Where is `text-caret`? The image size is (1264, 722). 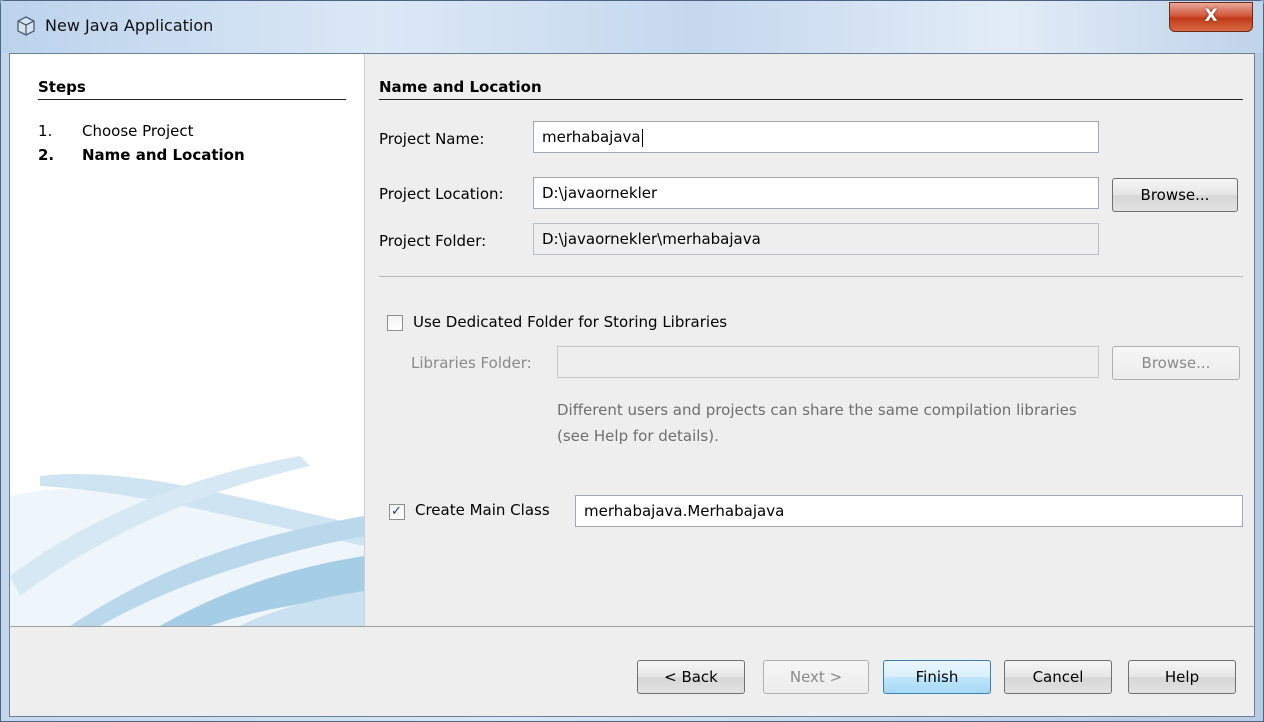 text-caret is located at coordinates (642, 137).